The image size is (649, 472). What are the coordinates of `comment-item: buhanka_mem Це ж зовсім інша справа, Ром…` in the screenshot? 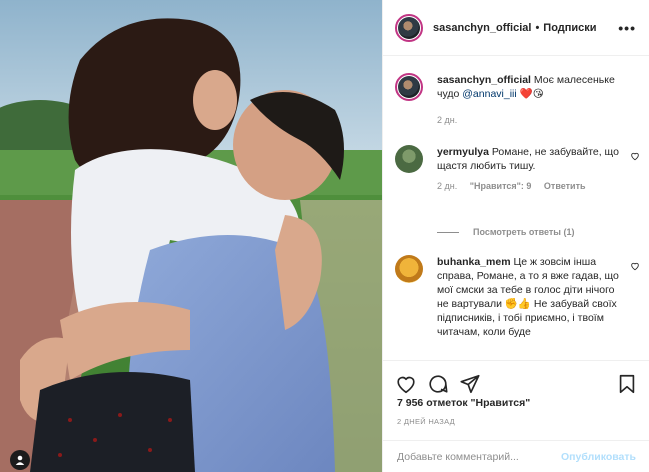 It's located at (517, 297).